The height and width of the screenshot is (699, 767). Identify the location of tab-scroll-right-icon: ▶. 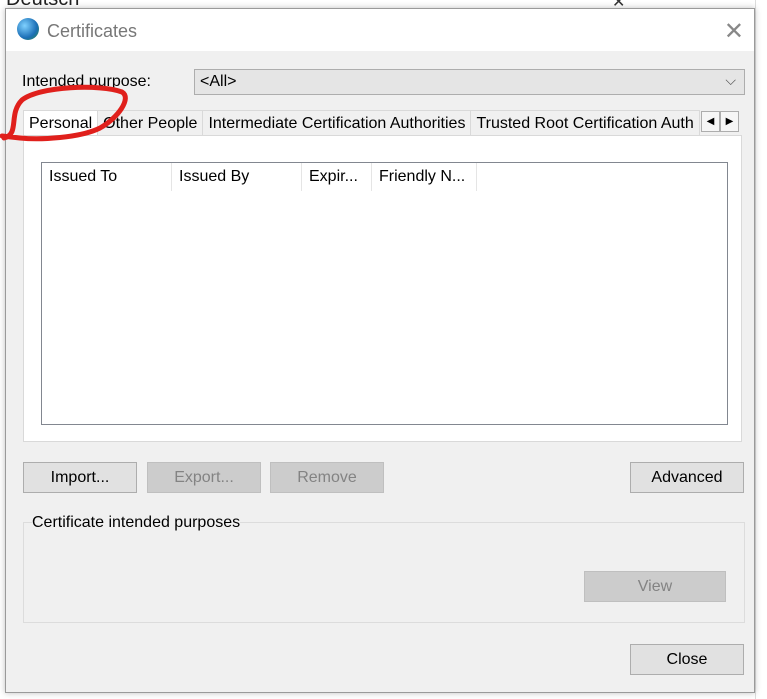
(729, 121).